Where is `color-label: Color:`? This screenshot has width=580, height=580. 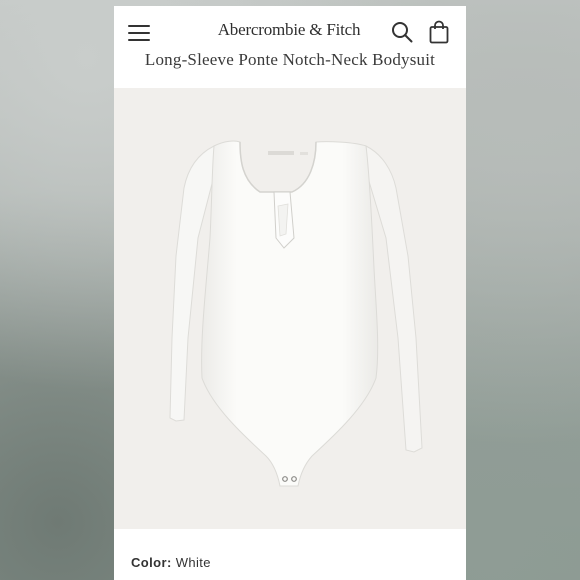
color-label: Color: is located at coordinates (151, 562).